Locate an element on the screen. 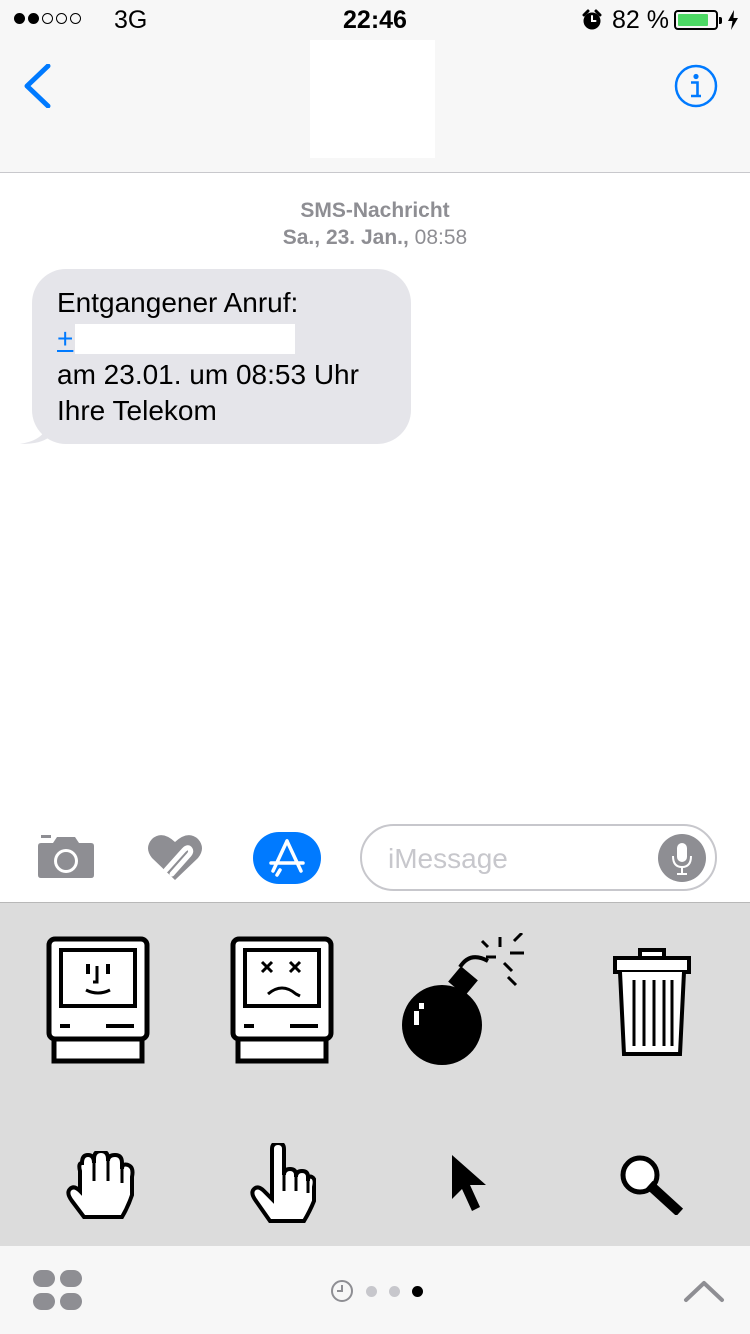 Image resolution: width=750 pixels, height=1334 pixels. bolt-icon is located at coordinates (733, 20).